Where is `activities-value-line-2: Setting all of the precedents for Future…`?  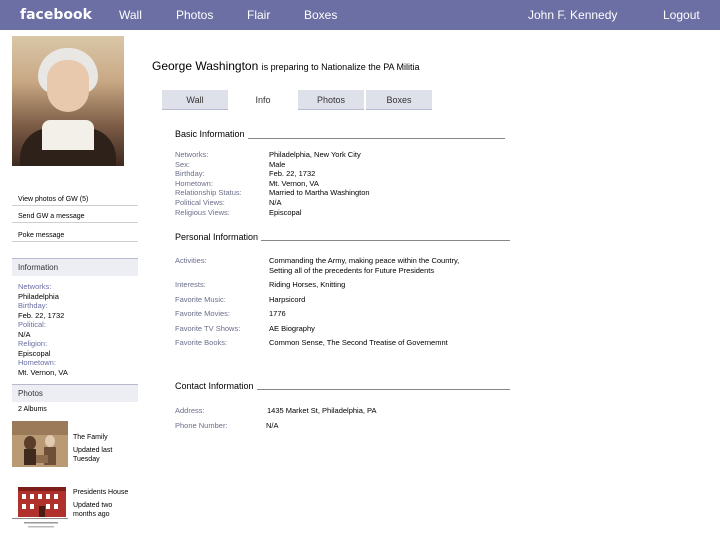
activities-value-line-2: Setting all of the precedents for Future… is located at coordinates (352, 270).